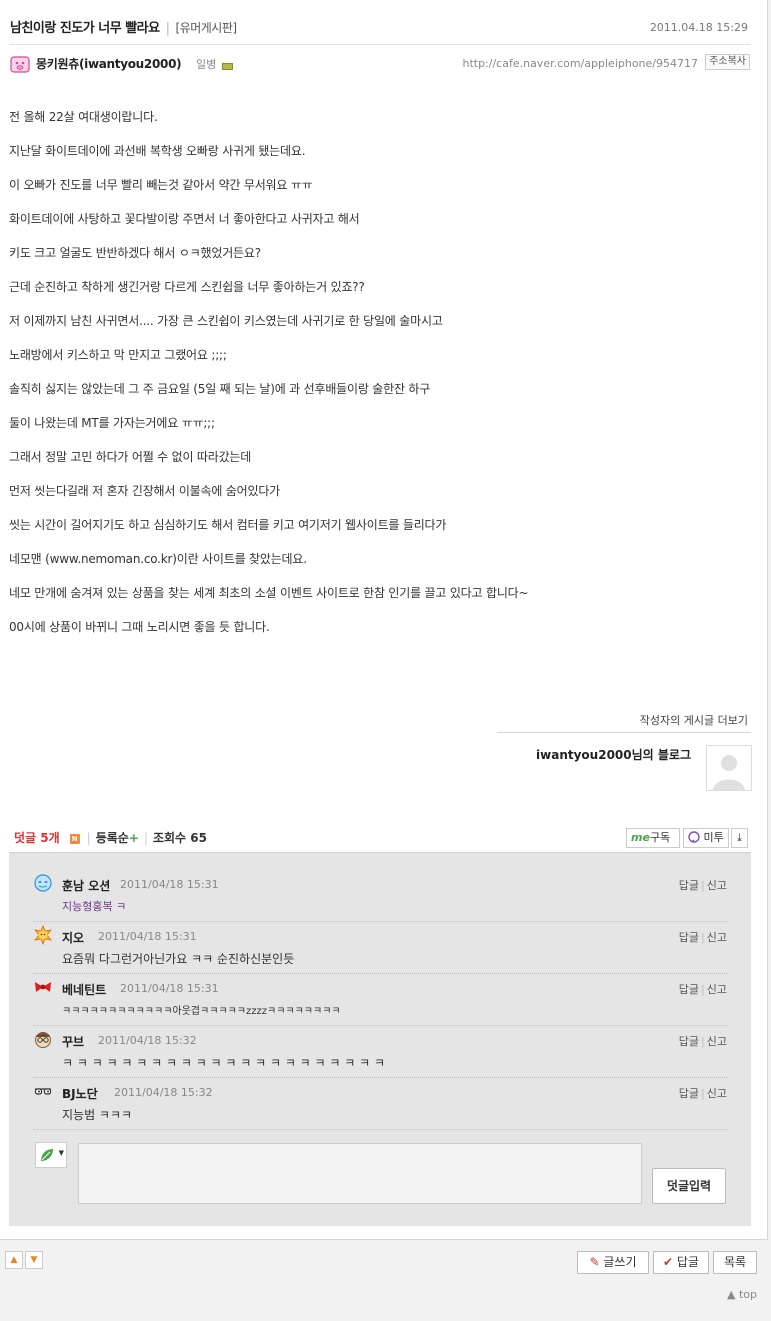 This screenshot has height=1321, width=771. I want to click on comment-author: 꾸브, so click(73, 1041).